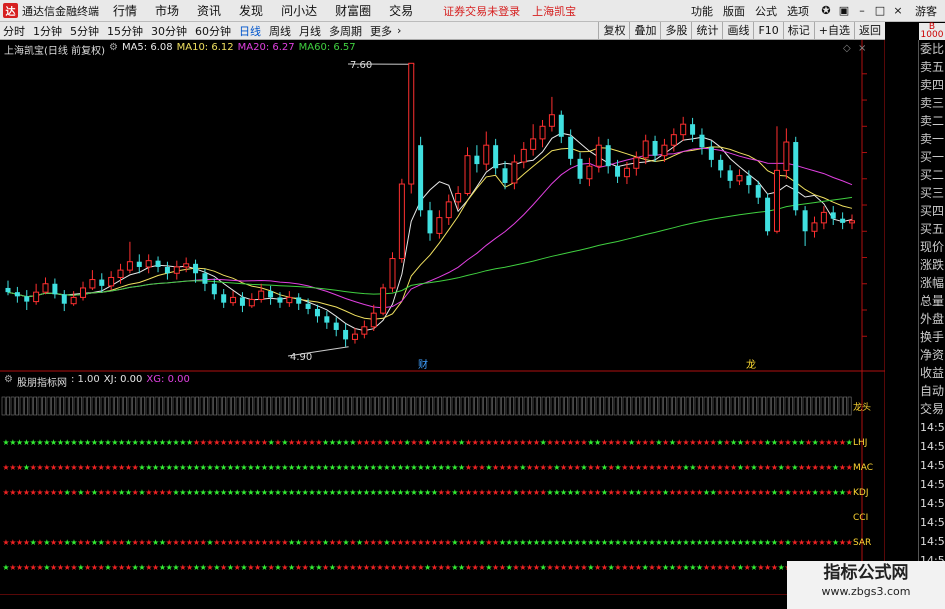  Describe the element at coordinates (345, 31) in the screenshot. I see `period-multi: 多周期` at that location.